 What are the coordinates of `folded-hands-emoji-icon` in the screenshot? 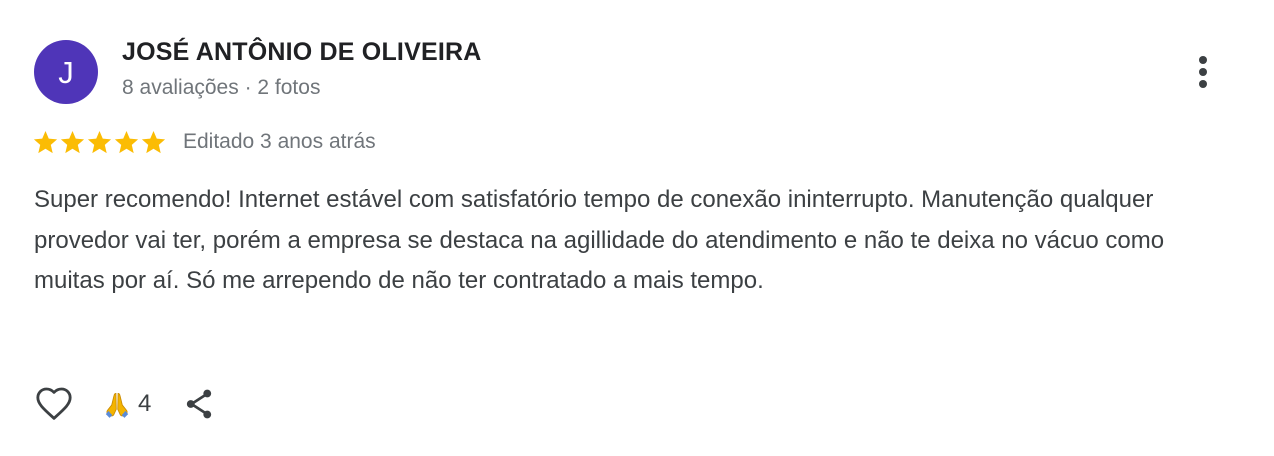 It's located at (117, 405).